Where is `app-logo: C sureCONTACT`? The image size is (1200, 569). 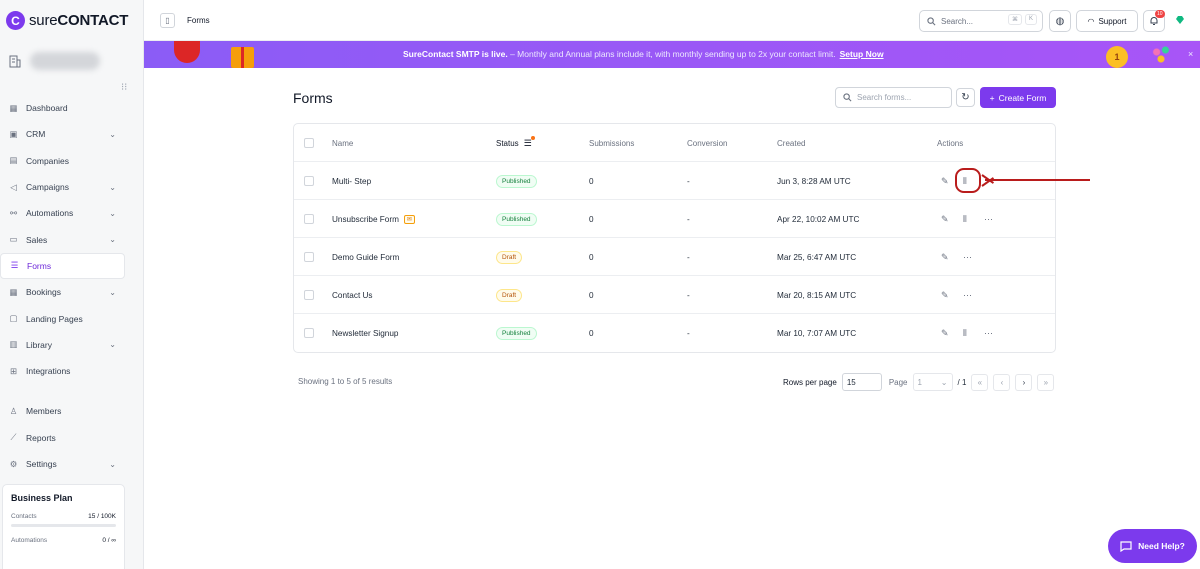 app-logo: C sureCONTACT is located at coordinates (67, 20).